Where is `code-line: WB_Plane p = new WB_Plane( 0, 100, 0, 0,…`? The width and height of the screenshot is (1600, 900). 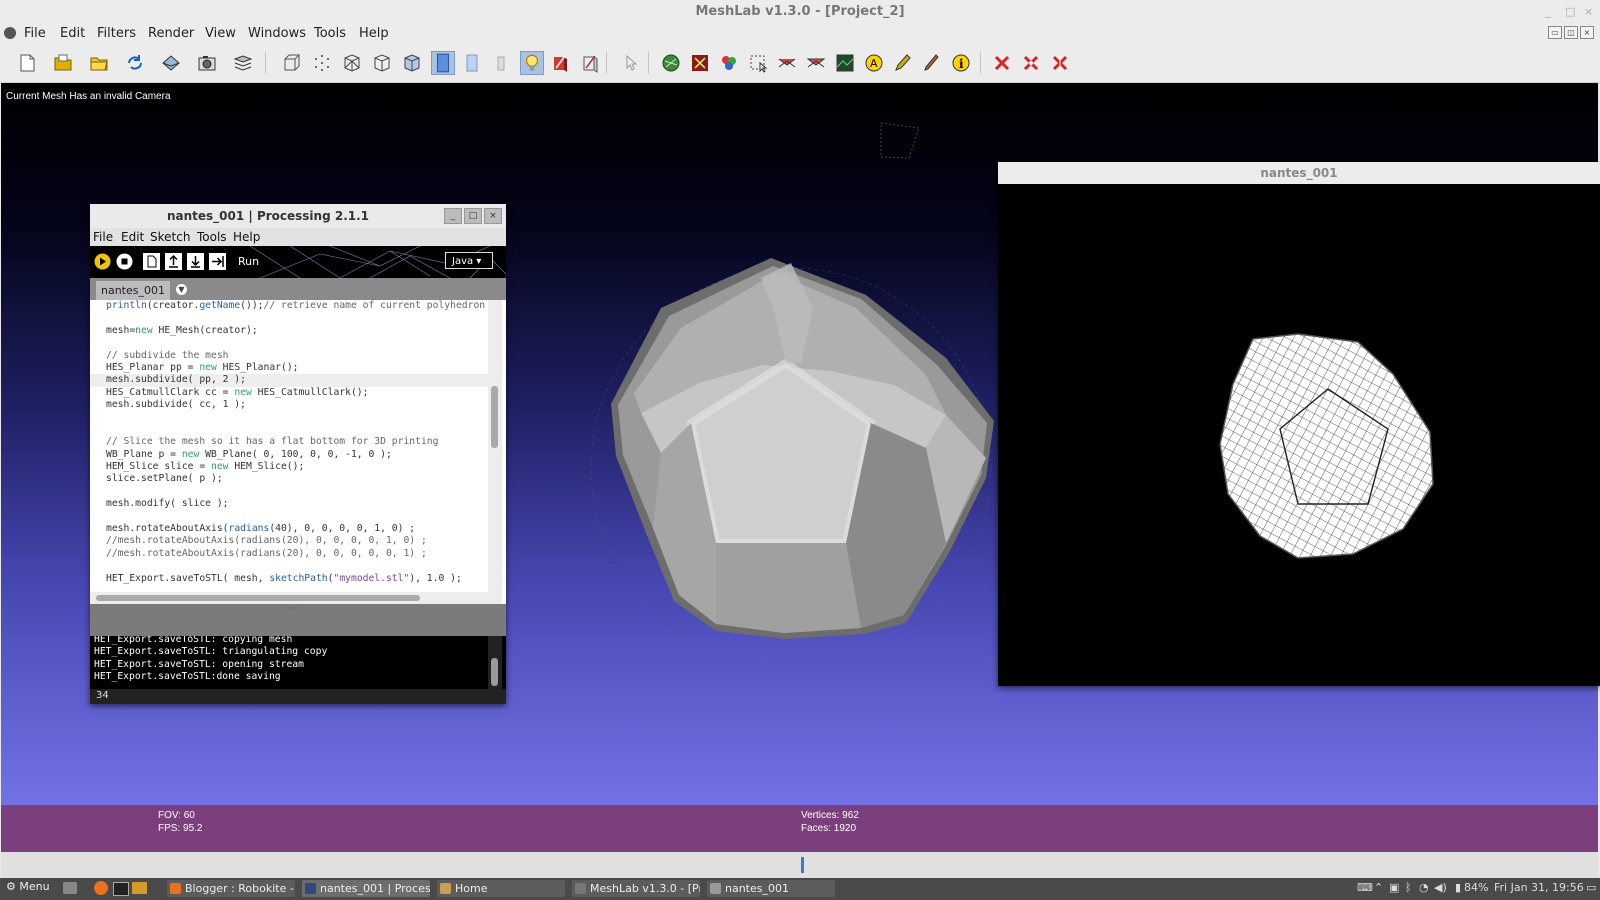 code-line: WB_Plane p = new WB_Plane( 0, 100, 0, 0,… is located at coordinates (296, 455).